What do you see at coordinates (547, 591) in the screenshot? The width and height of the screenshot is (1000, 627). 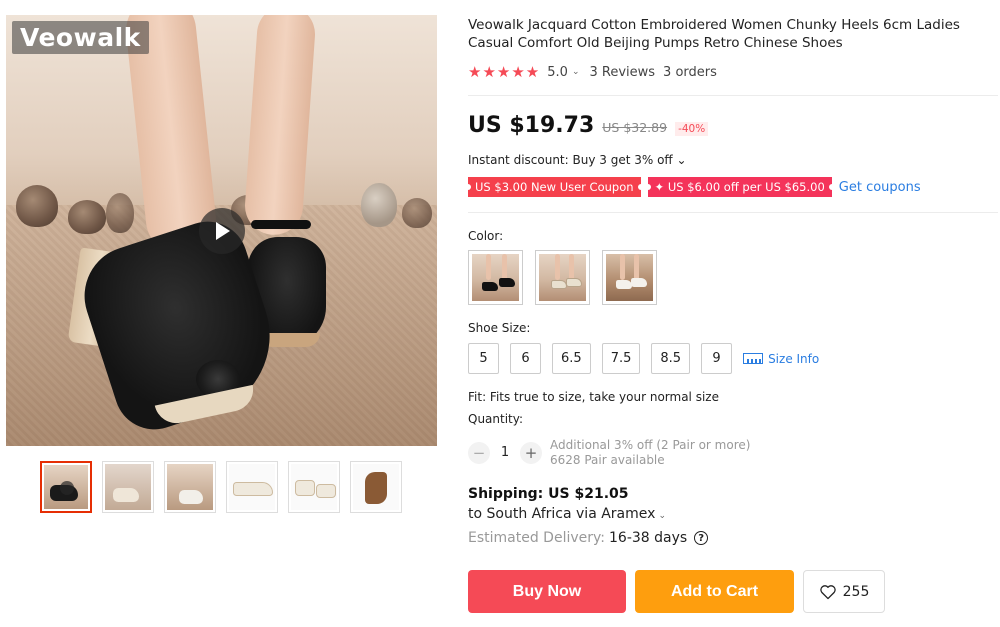 I see `buy-now-button: Buy Now` at bounding box center [547, 591].